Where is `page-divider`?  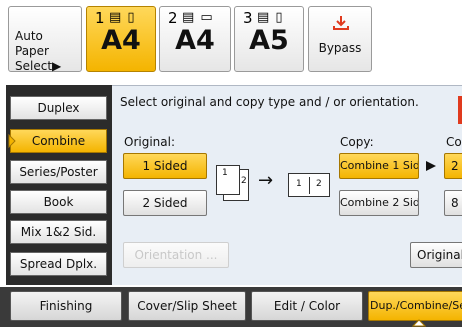 page-divider is located at coordinates (309, 185).